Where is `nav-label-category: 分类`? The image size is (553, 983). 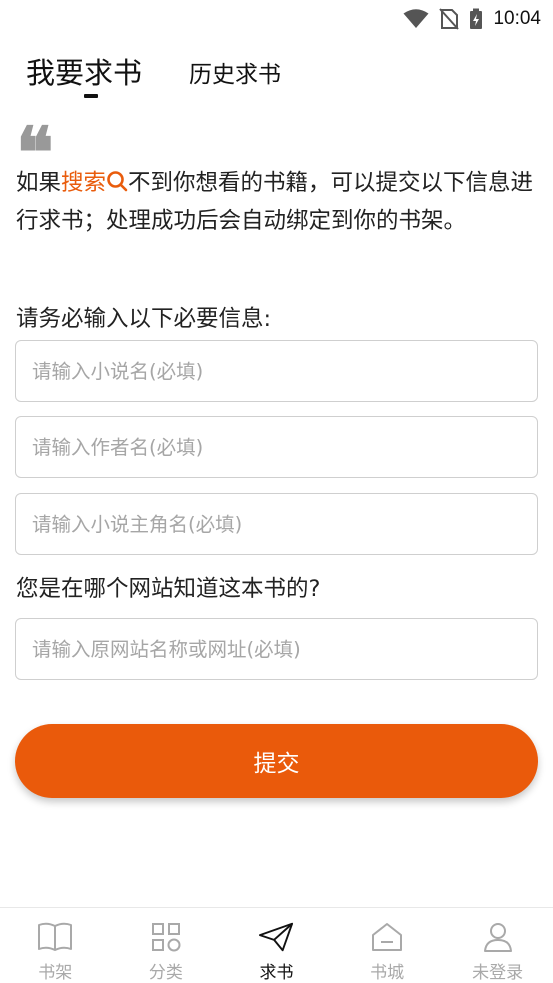 nav-label-category: 分类 is located at coordinates (165, 973).